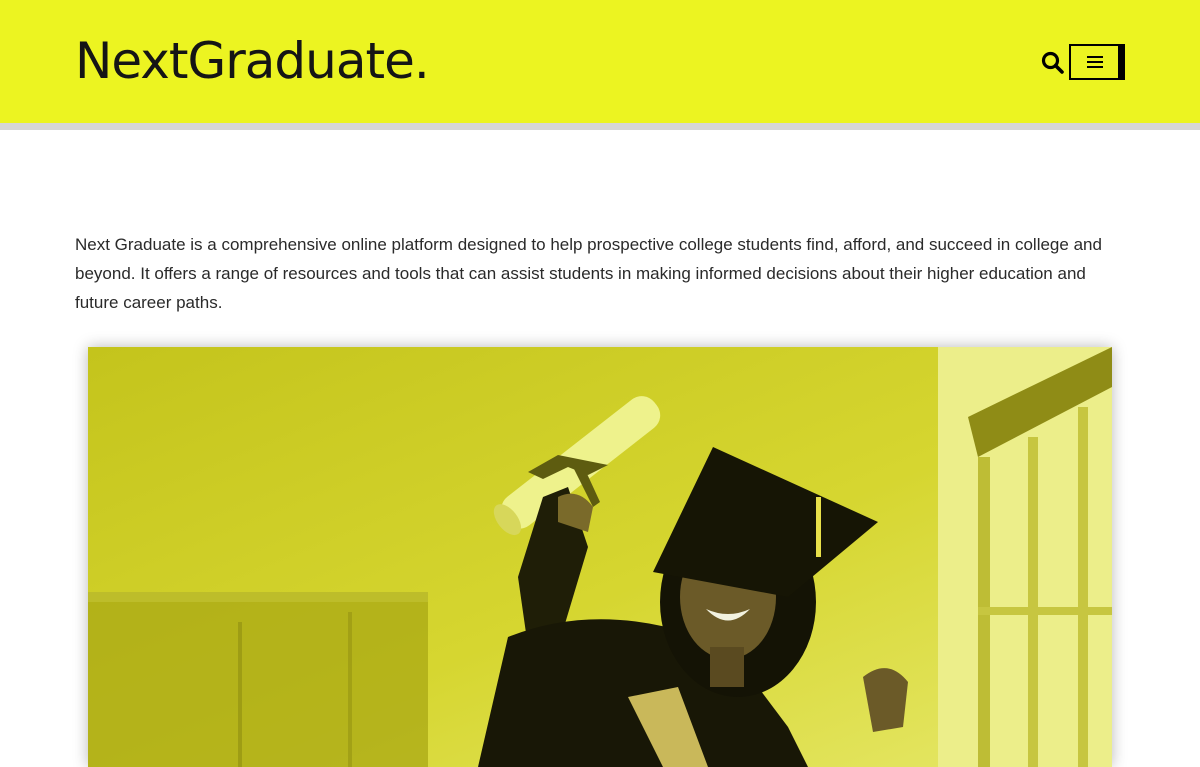 Image resolution: width=1200 pixels, height=767 pixels. What do you see at coordinates (1097, 62) in the screenshot?
I see `menu-toggle-button` at bounding box center [1097, 62].